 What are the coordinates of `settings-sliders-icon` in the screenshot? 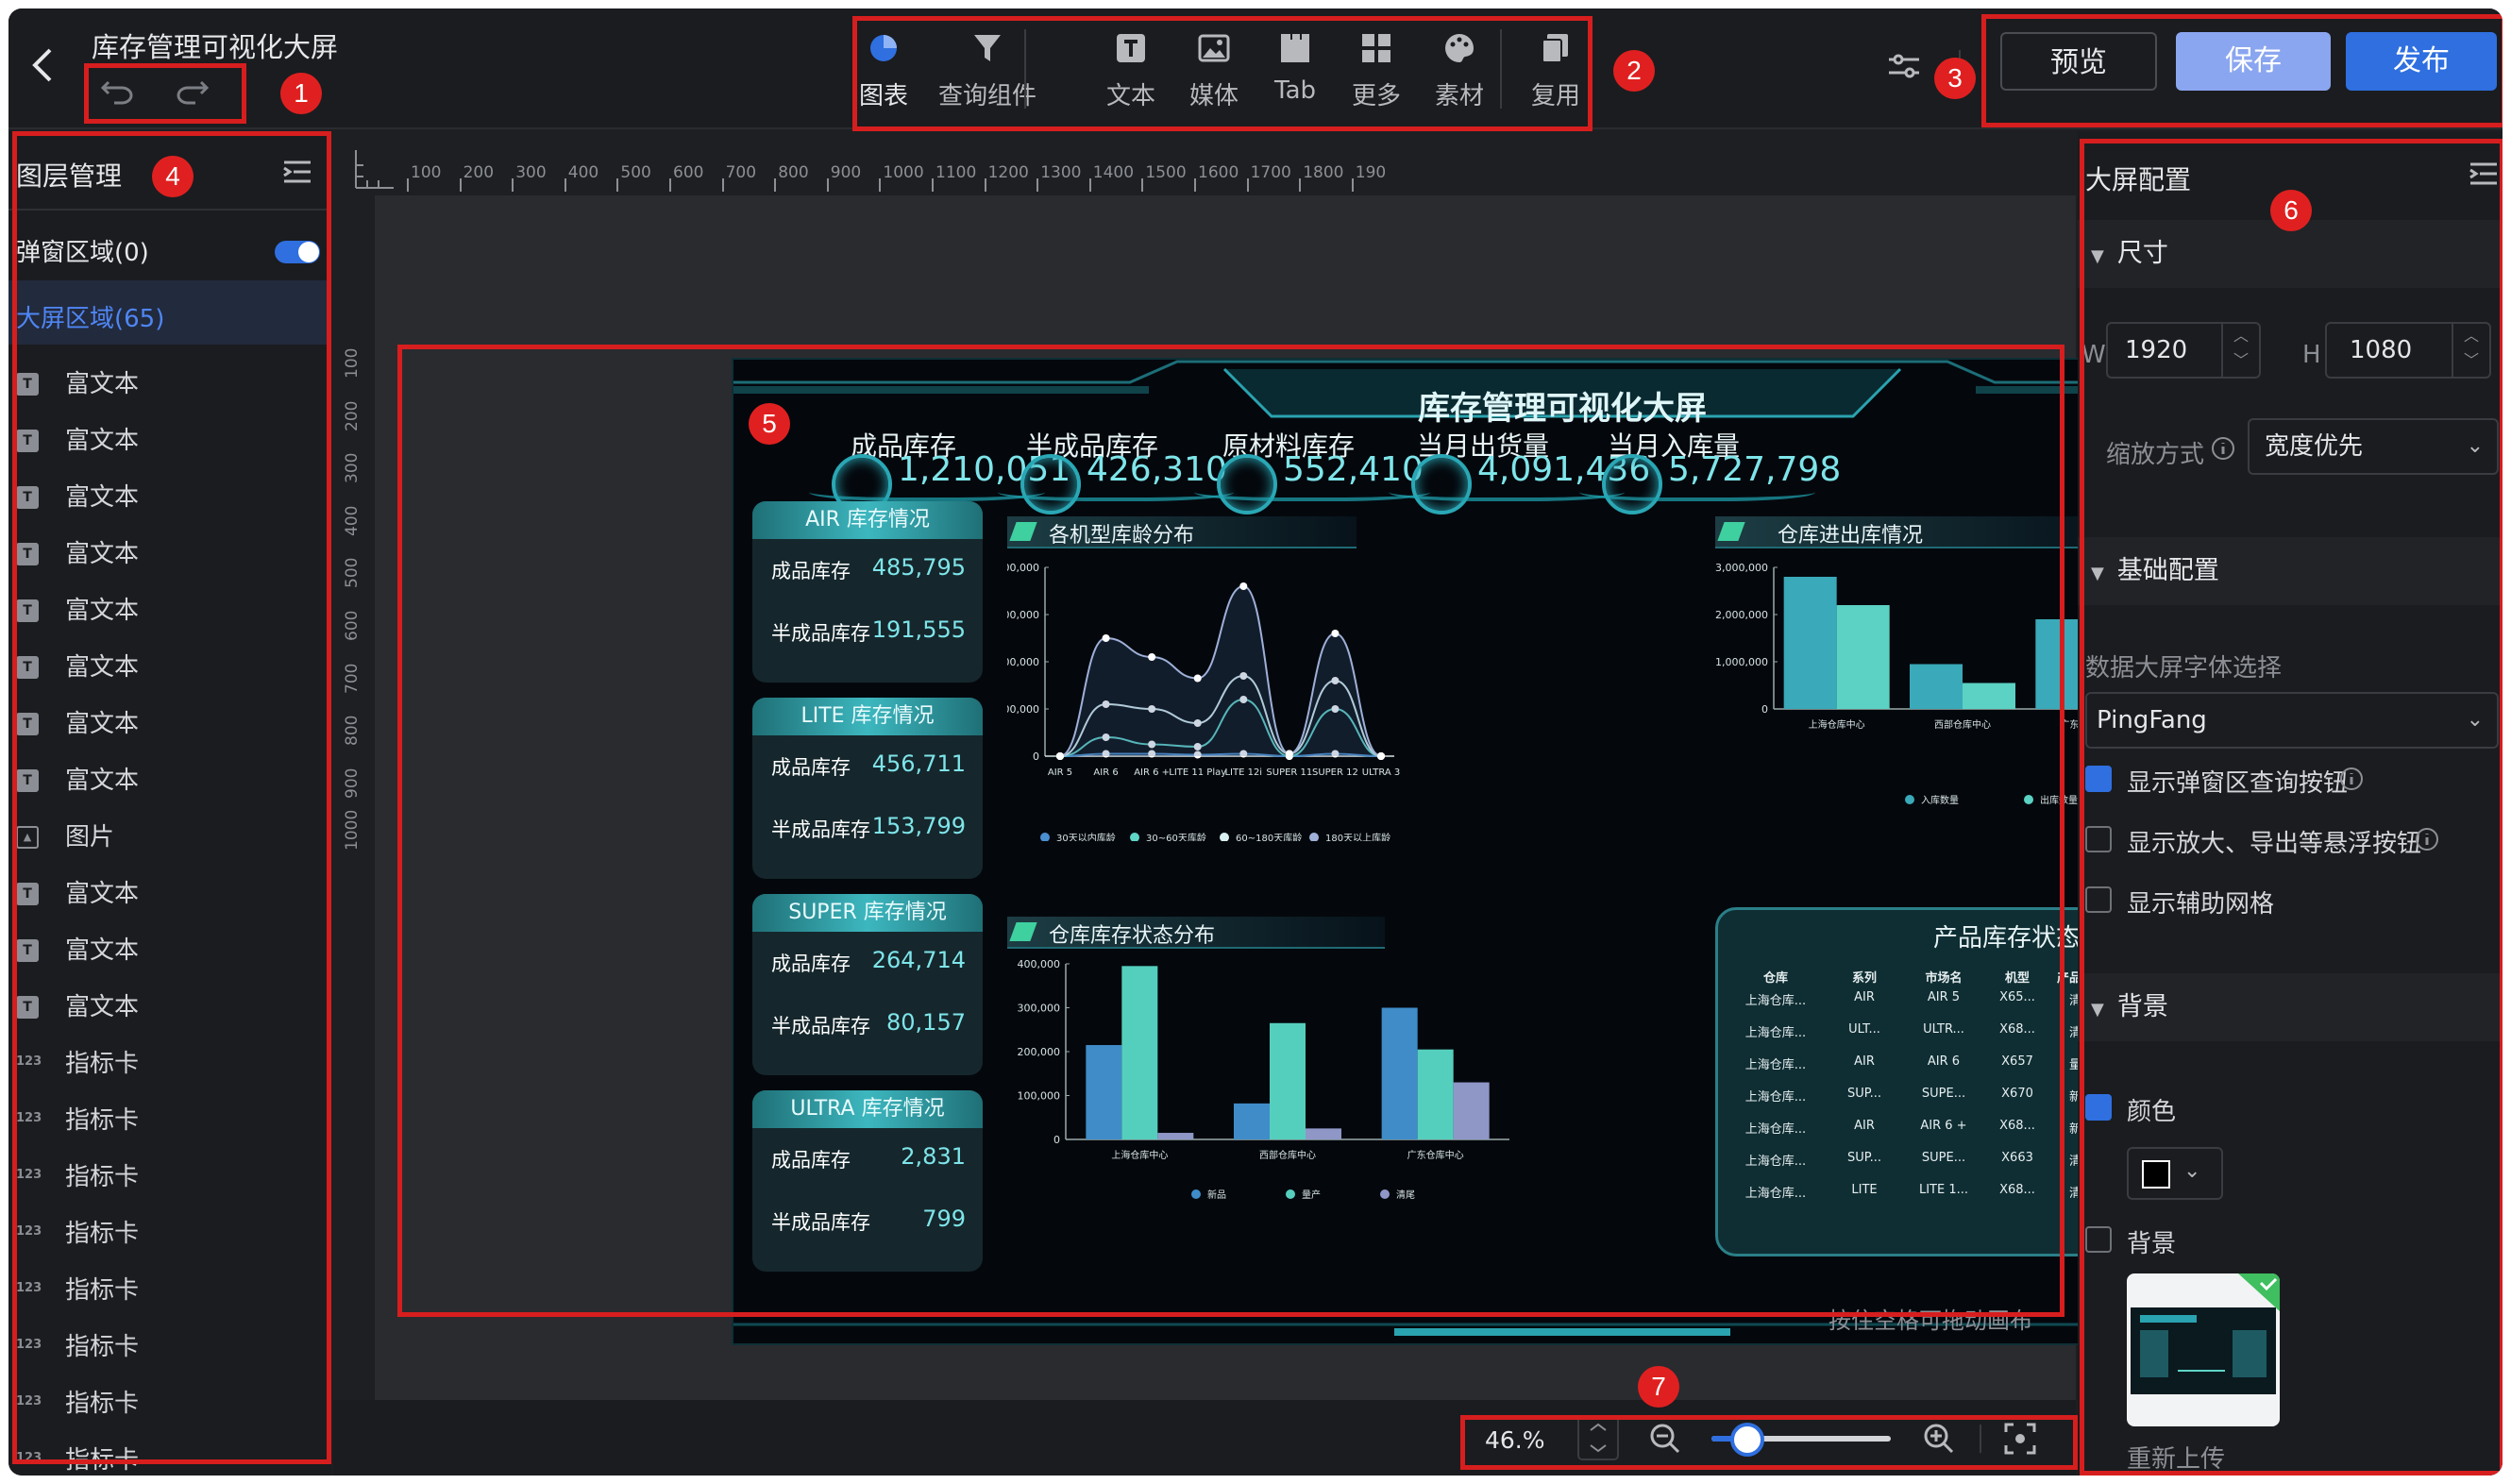 It's located at (1904, 66).